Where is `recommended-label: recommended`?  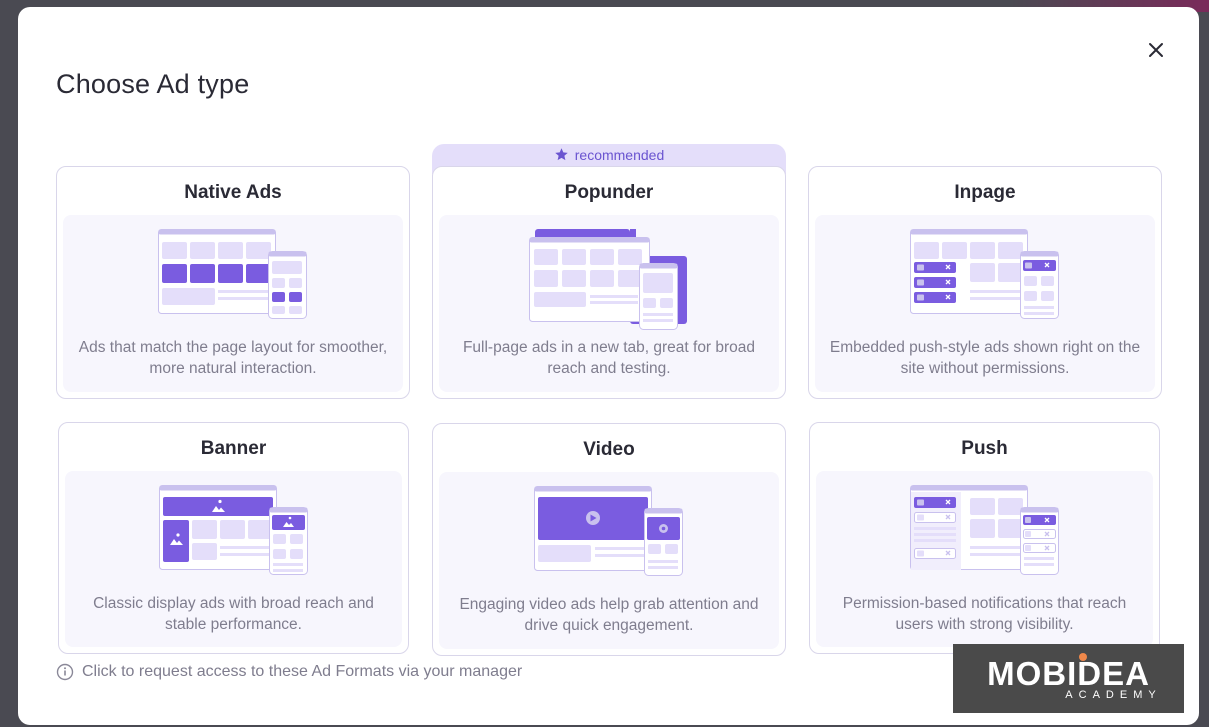
recommended-label: recommended is located at coordinates (619, 154).